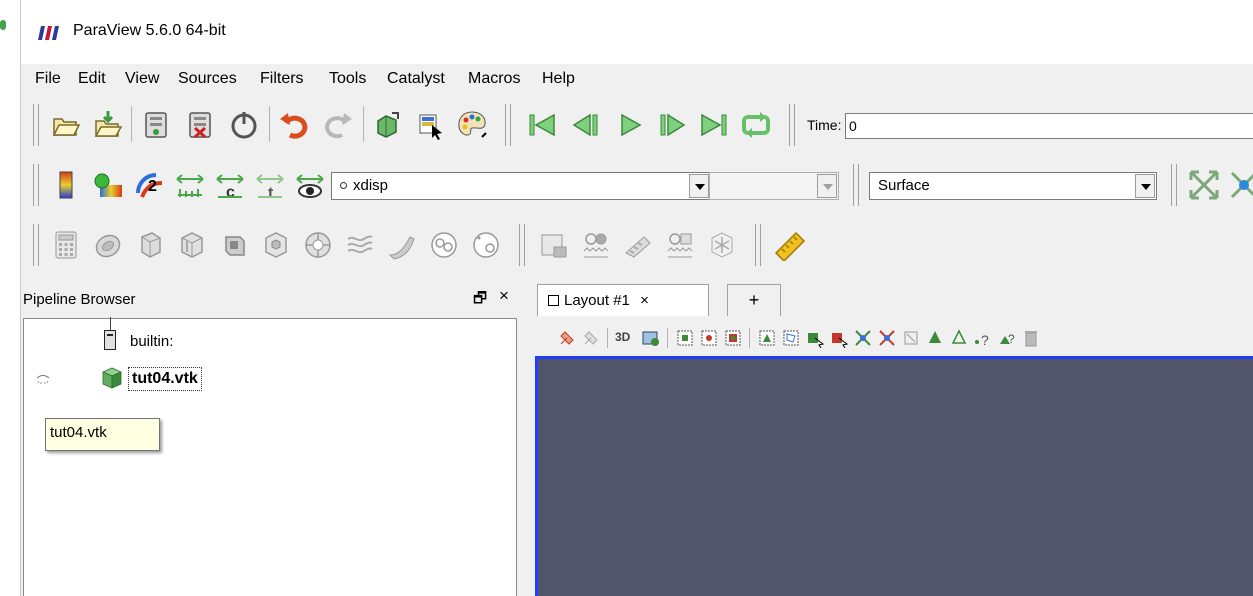  What do you see at coordinates (310, 185) in the screenshot?
I see `rescale-visible-data-icon` at bounding box center [310, 185].